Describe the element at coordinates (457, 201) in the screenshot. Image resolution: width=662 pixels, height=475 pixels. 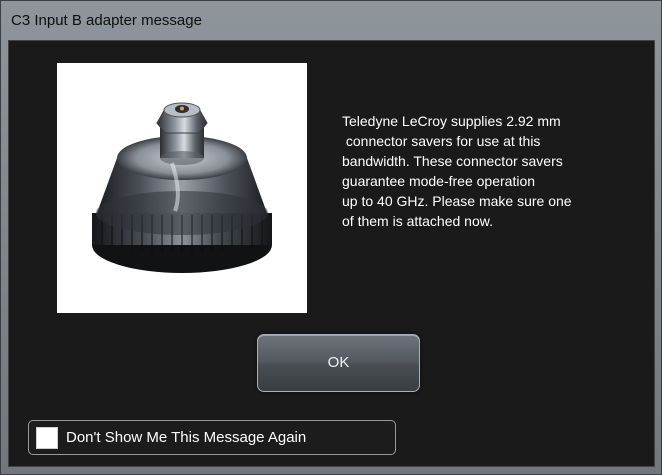
I see `message-line: up to 40 GHz. Please make sure one` at that location.